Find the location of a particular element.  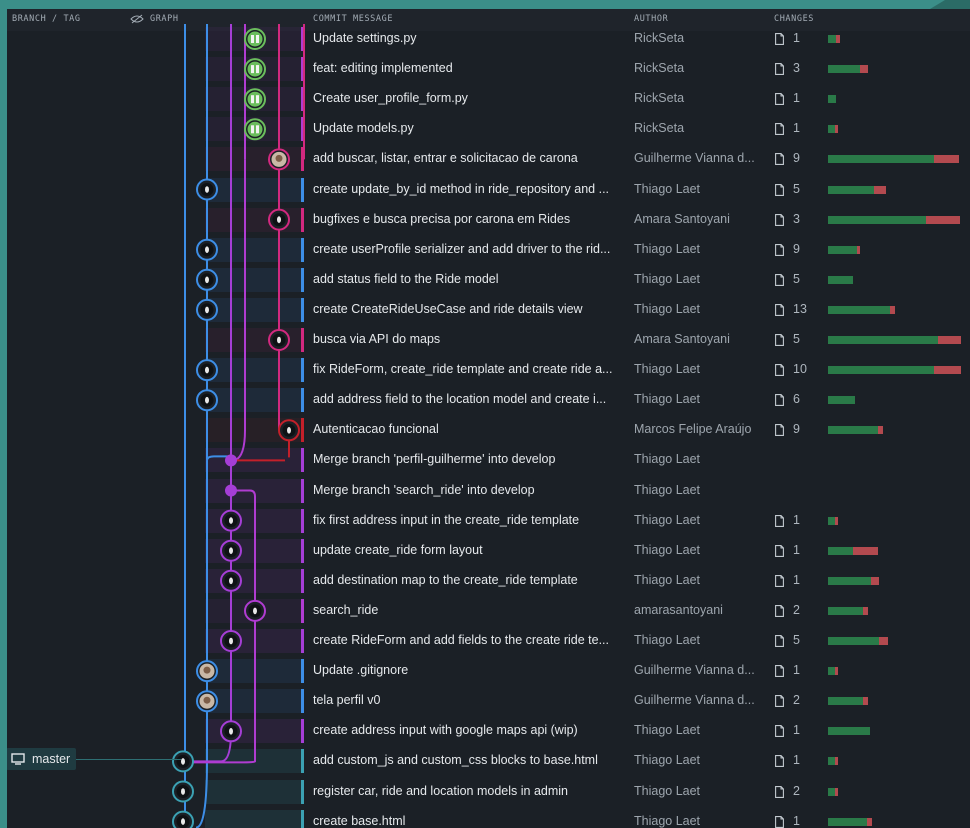

window-frame-corner is located at coordinates (950, 4).